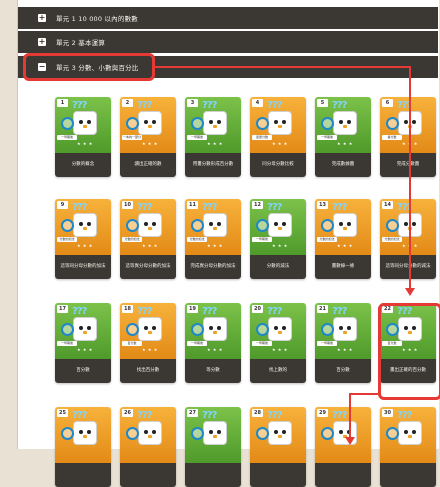 This screenshot has width=440, height=487. Describe the element at coordinates (192, 309) in the screenshot. I see `card-number: 19` at that location.